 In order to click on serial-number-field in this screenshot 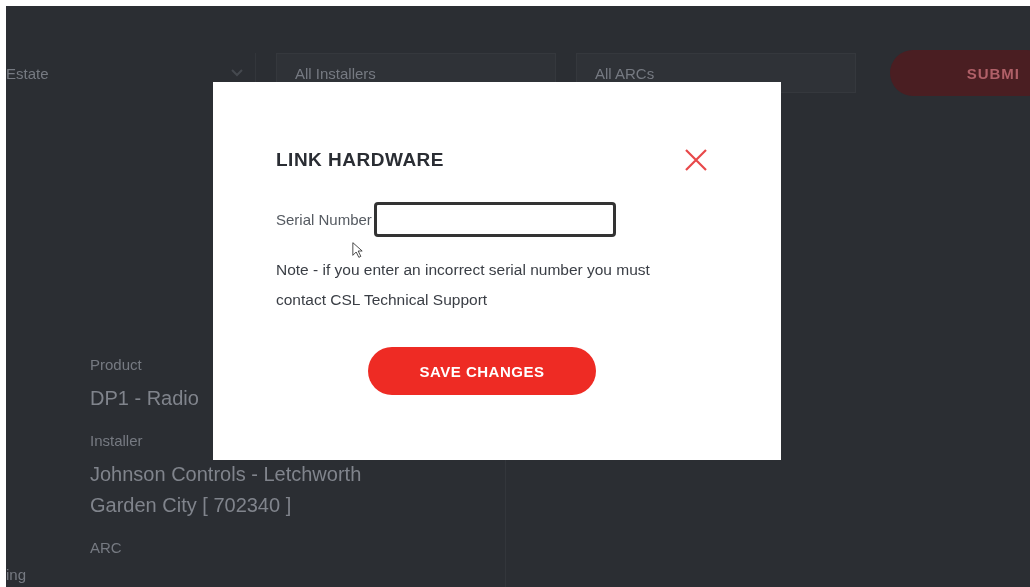, I will do `click(494, 219)`.